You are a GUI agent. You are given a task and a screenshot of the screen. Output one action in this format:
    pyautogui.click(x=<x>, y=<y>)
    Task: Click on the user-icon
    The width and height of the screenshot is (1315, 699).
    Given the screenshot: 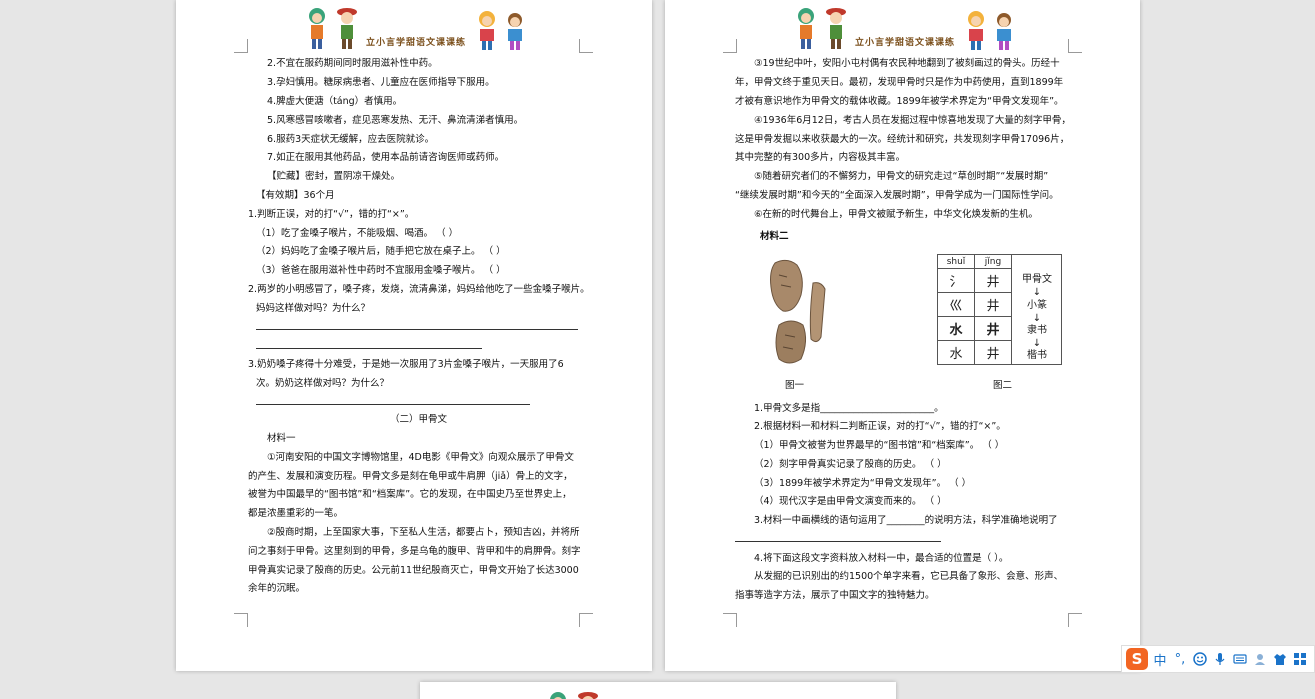 What is the action you would take?
    pyautogui.click(x=1260, y=659)
    